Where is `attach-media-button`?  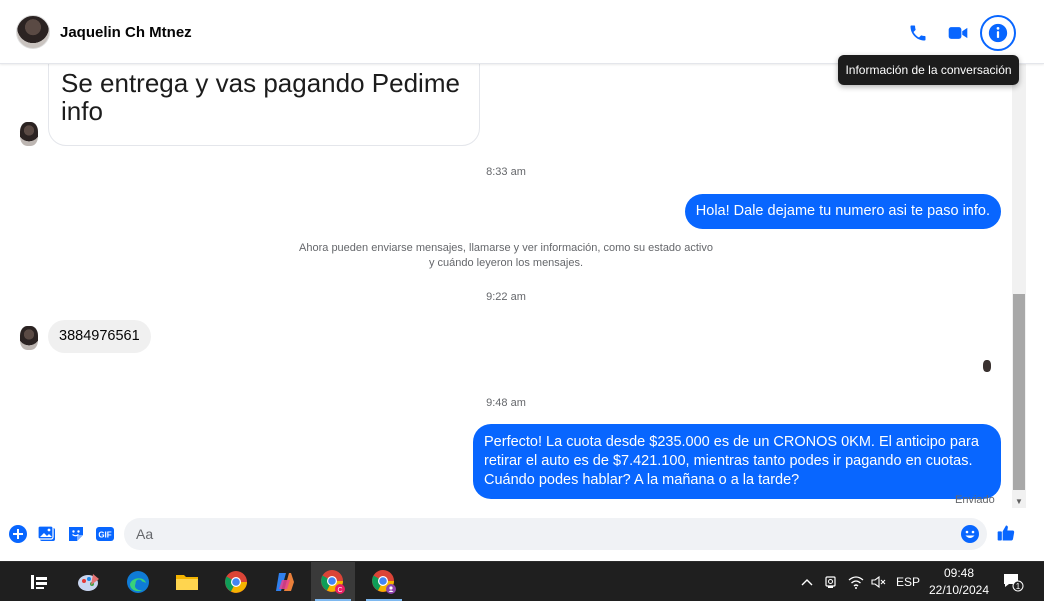
attach-media-button is located at coordinates (47, 534).